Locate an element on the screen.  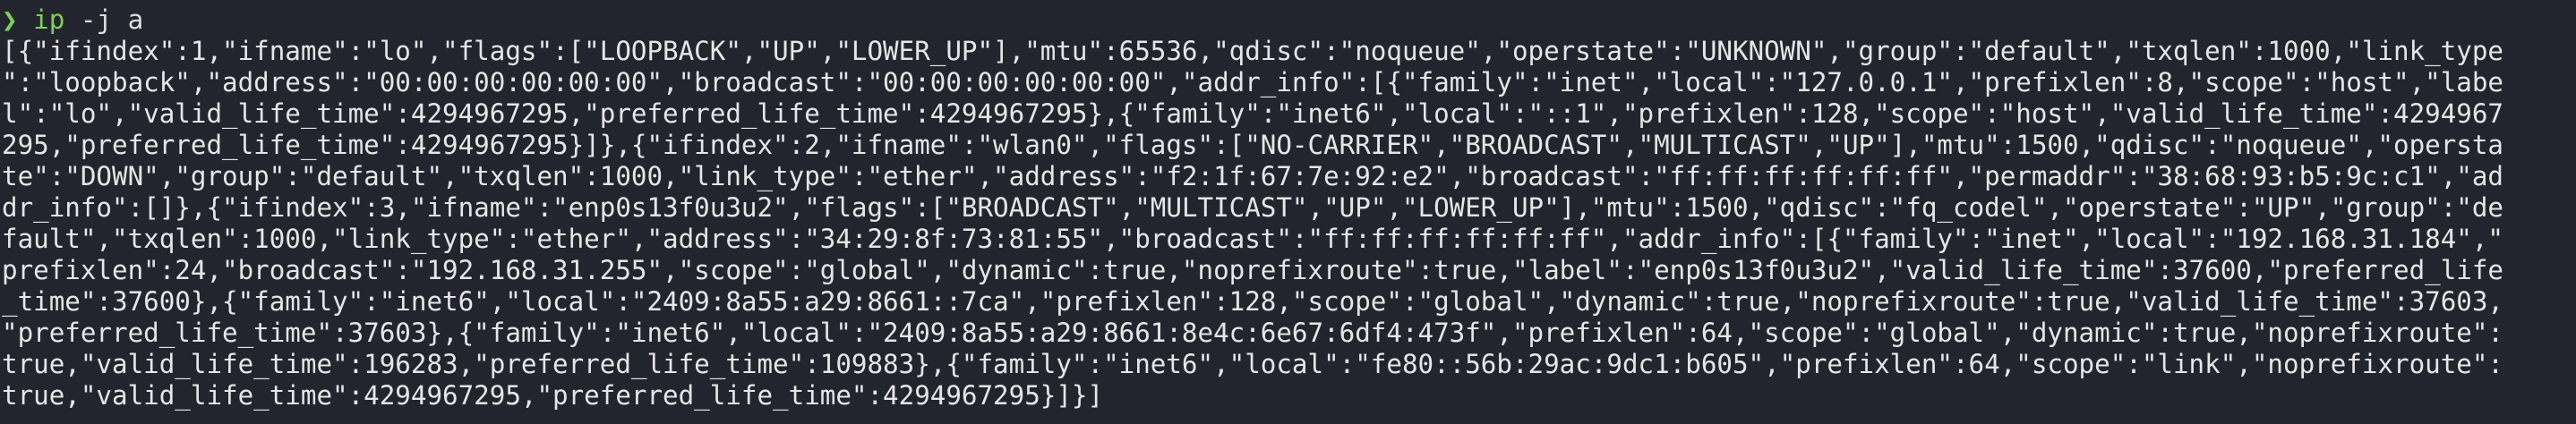
command-name: ip is located at coordinates (49, 19).